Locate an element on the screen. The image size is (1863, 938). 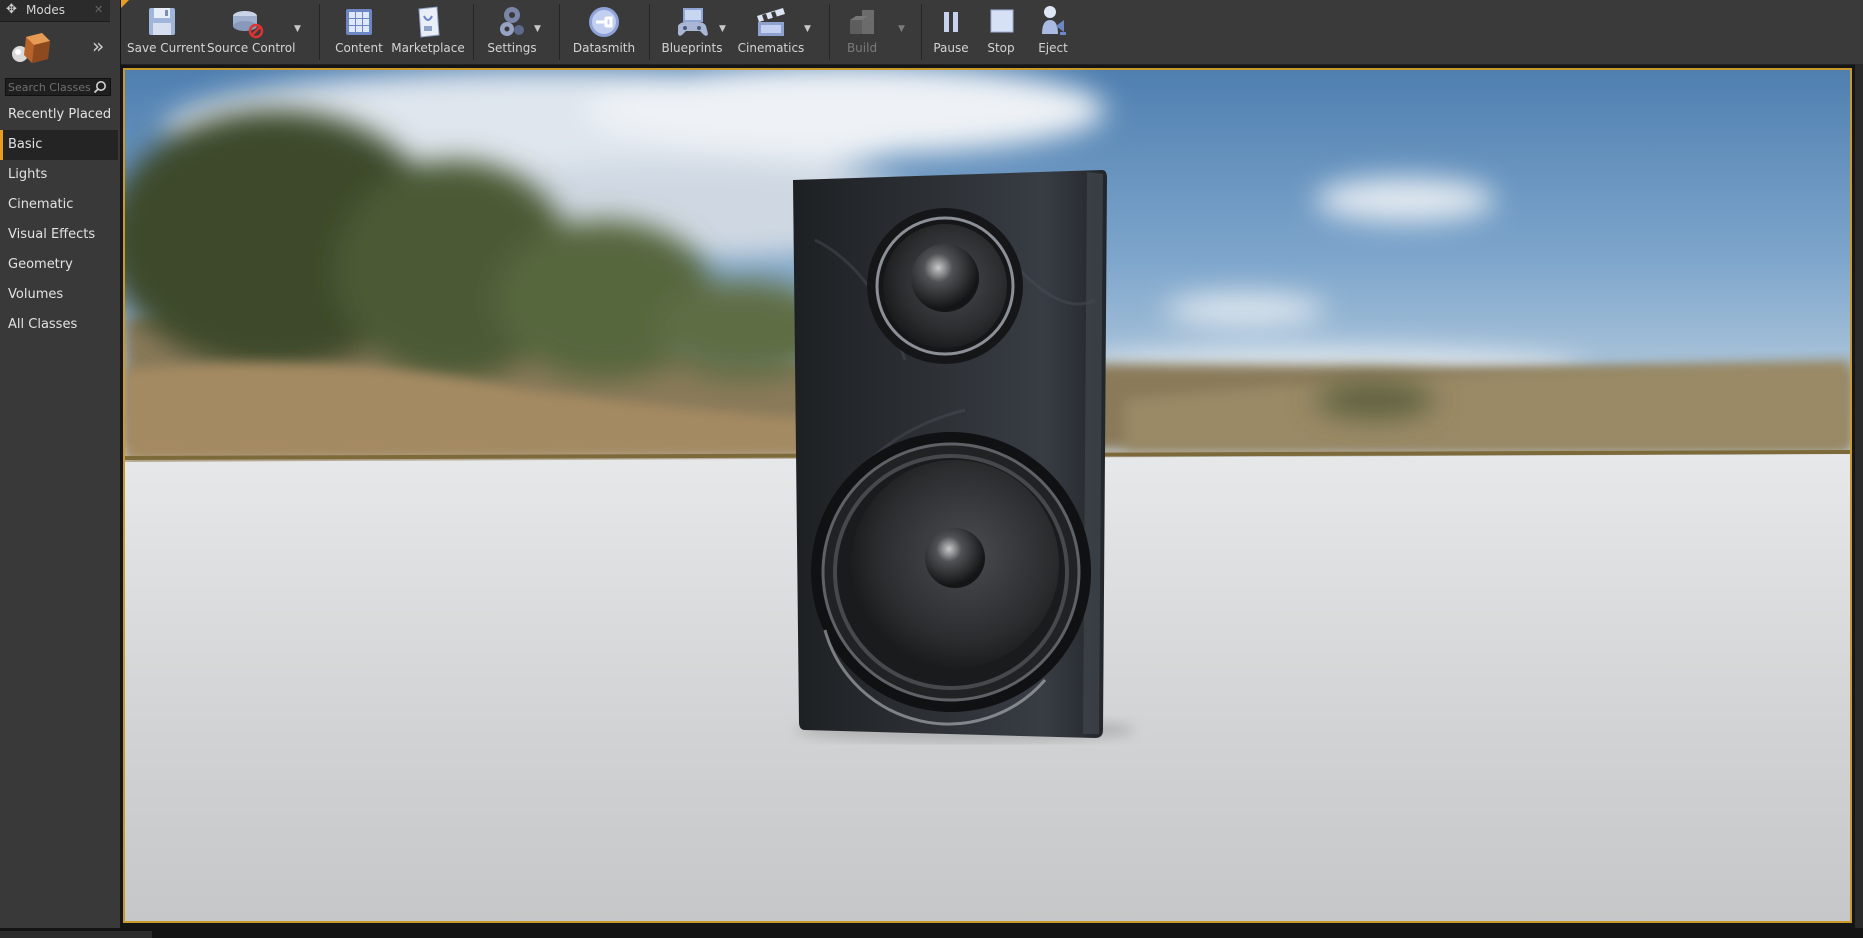
category-all-classes: All Classes is located at coordinates (59, 325).